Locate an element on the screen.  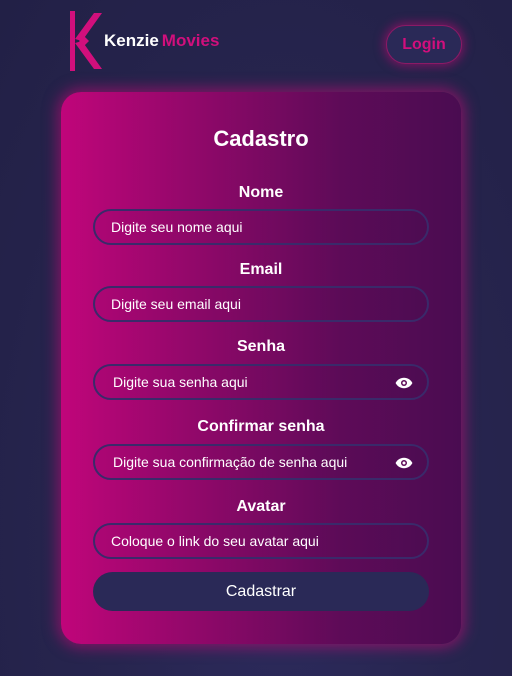
password-field is located at coordinates (261, 382).